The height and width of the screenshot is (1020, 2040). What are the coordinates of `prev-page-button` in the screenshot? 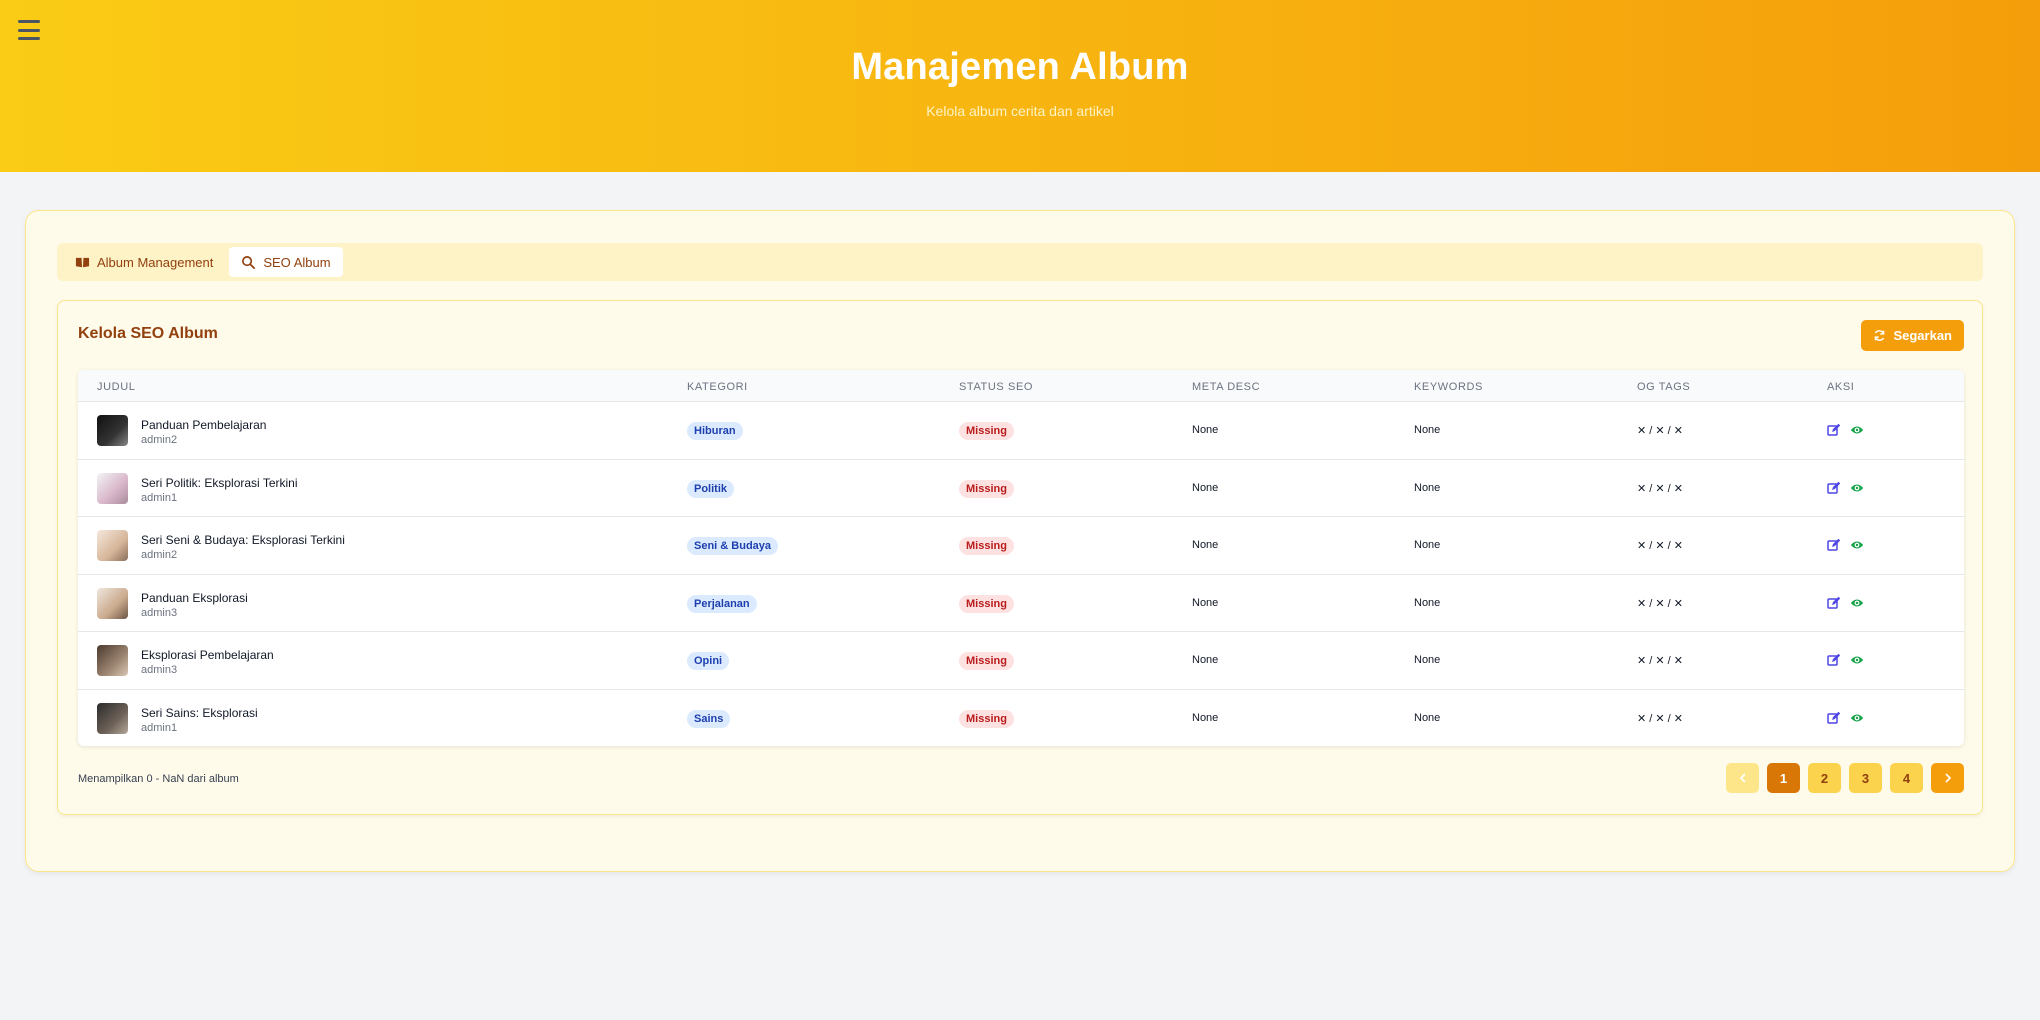 It's located at (1742, 778).